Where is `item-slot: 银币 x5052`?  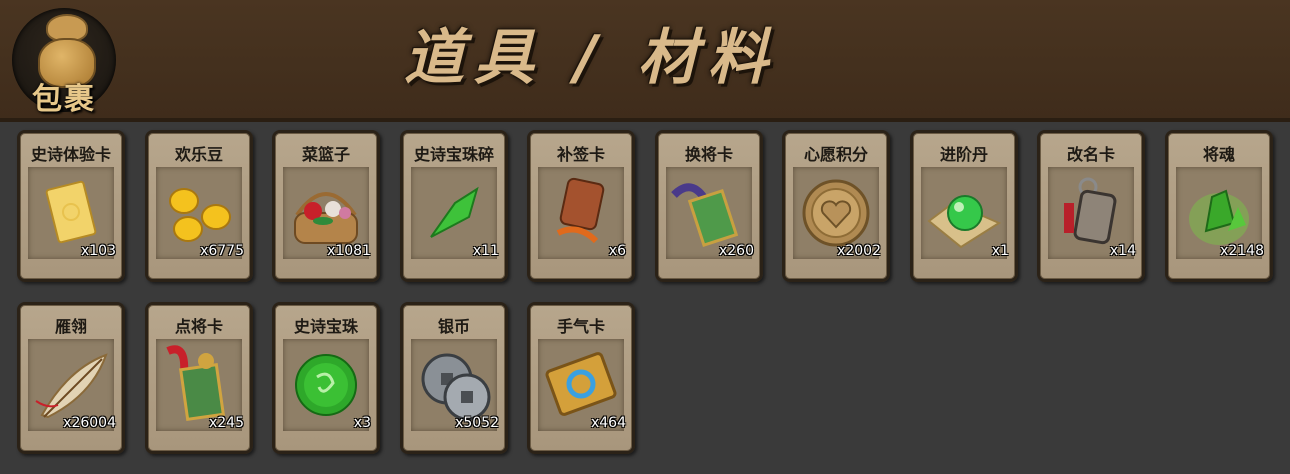
item-slot: 银币 x5052 is located at coordinates (454, 378).